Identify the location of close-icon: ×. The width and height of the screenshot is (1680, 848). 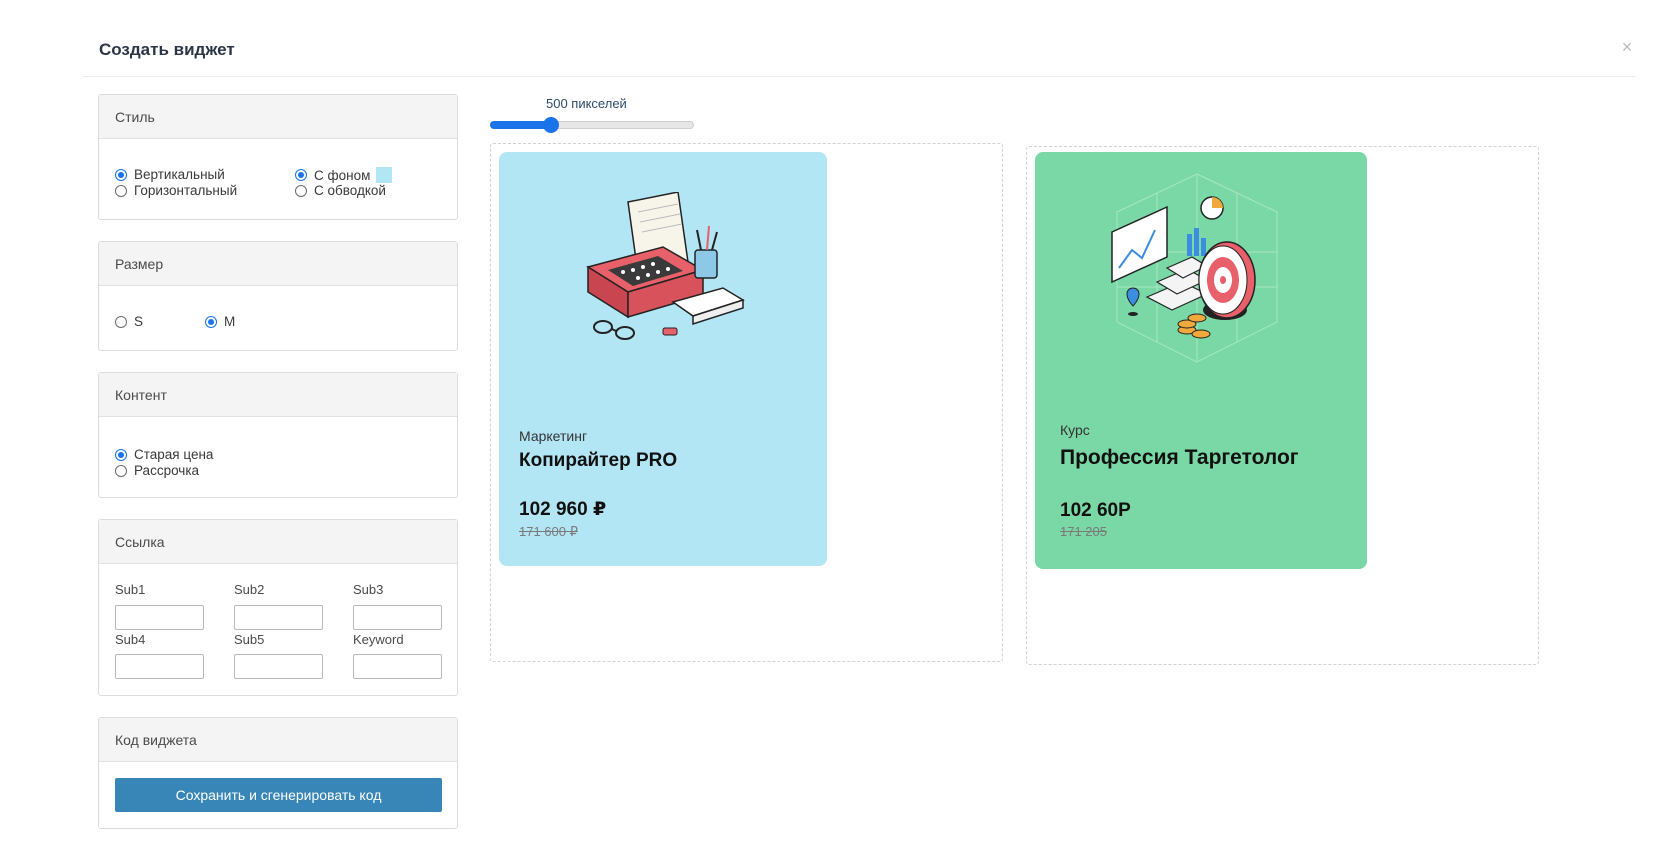
(1627, 47).